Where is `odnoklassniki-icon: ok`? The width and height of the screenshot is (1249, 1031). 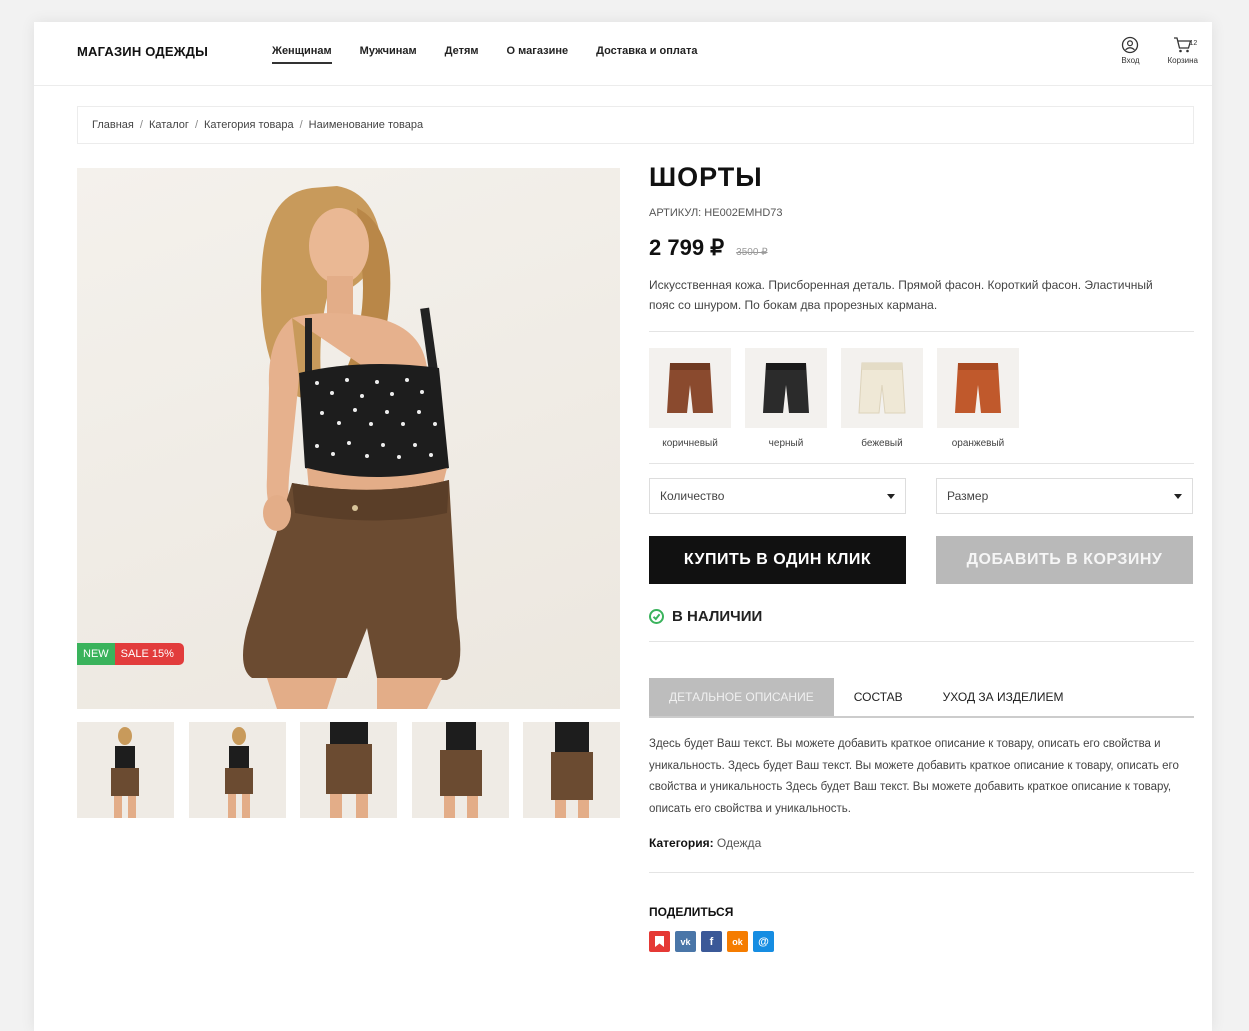 odnoklassniki-icon: ok is located at coordinates (737, 941).